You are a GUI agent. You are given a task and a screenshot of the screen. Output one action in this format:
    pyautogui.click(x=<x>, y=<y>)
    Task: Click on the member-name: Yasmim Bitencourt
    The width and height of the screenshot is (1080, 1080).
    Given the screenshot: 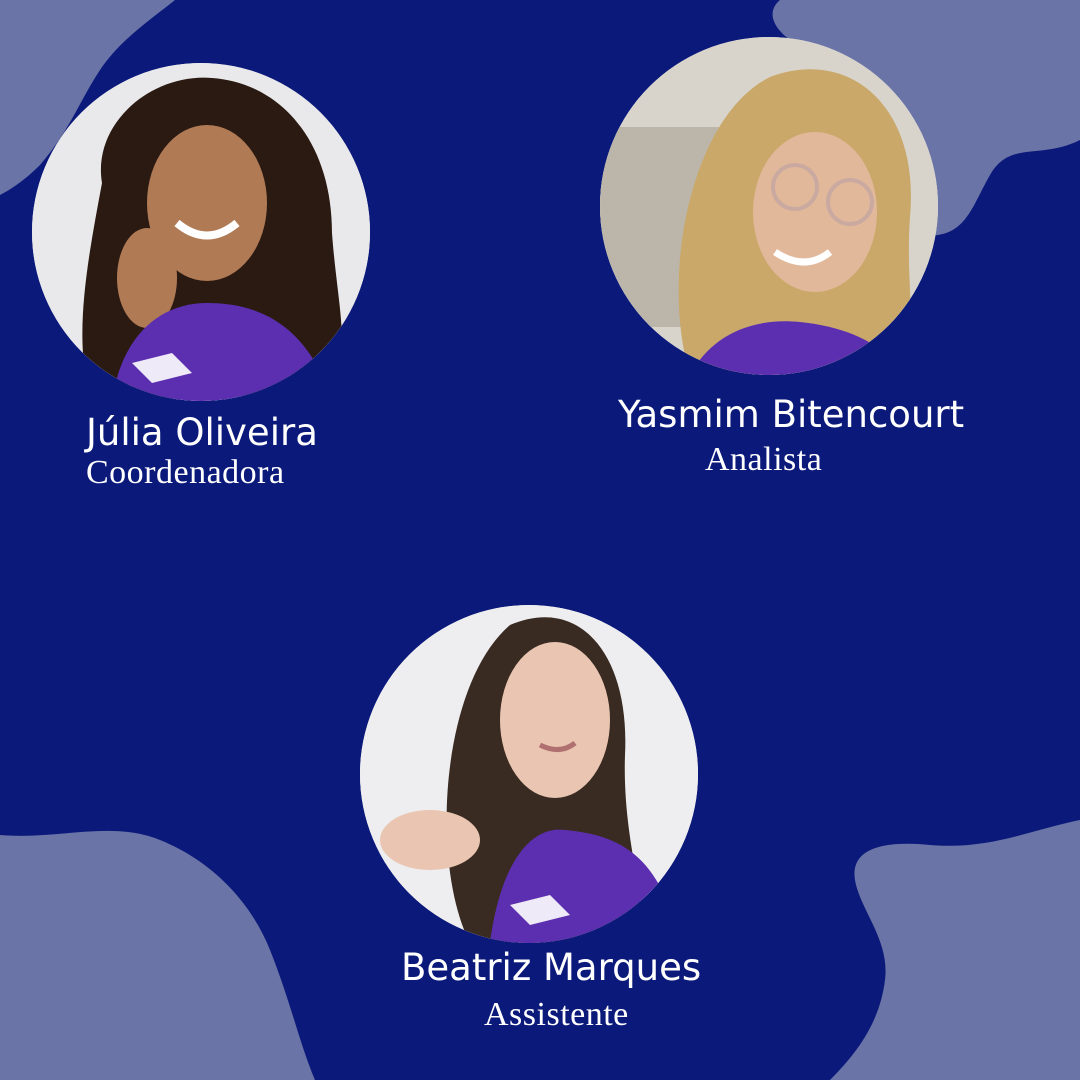 What is the action you would take?
    pyautogui.click(x=791, y=414)
    